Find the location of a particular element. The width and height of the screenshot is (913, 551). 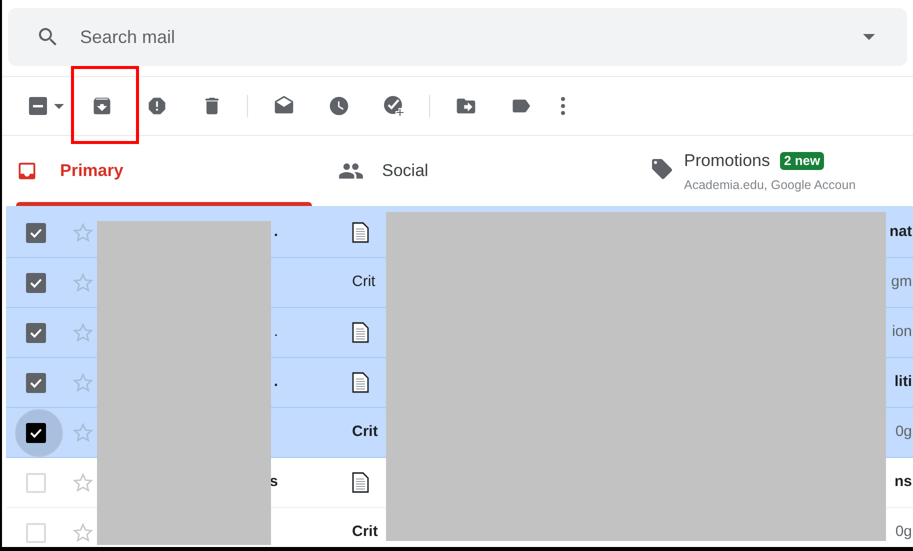

tab-label: Promotions is located at coordinates (727, 161).